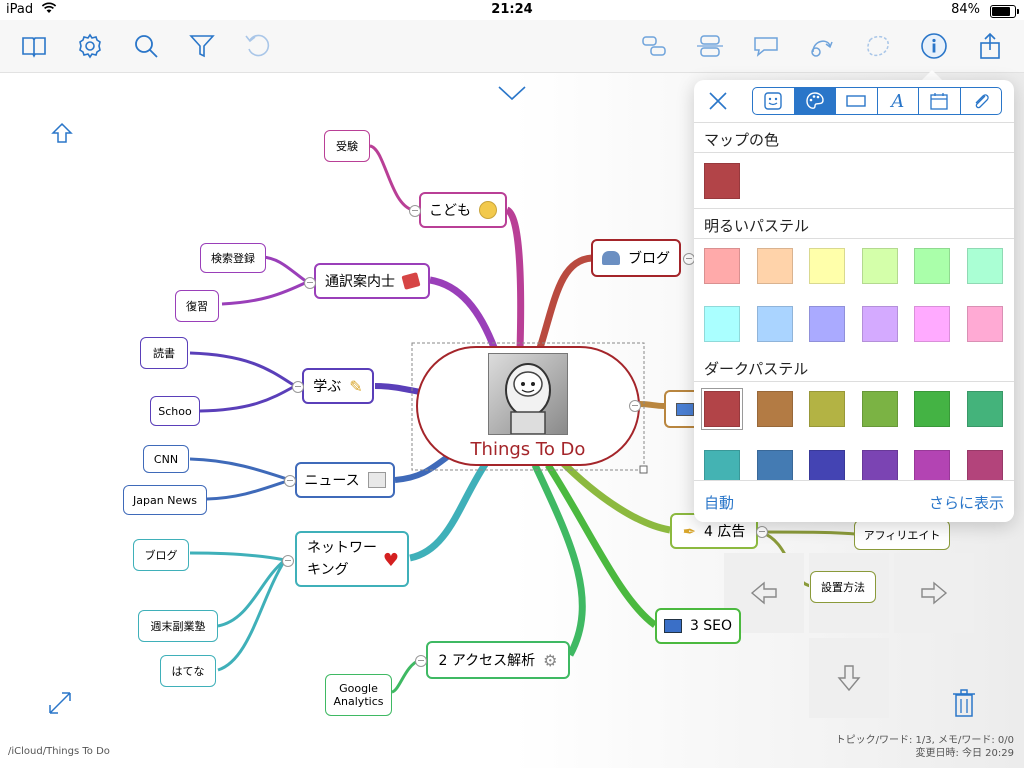 The height and width of the screenshot is (768, 1024). What do you see at coordinates (528, 406) in the screenshot?
I see `central-topic: Things To Do` at bounding box center [528, 406].